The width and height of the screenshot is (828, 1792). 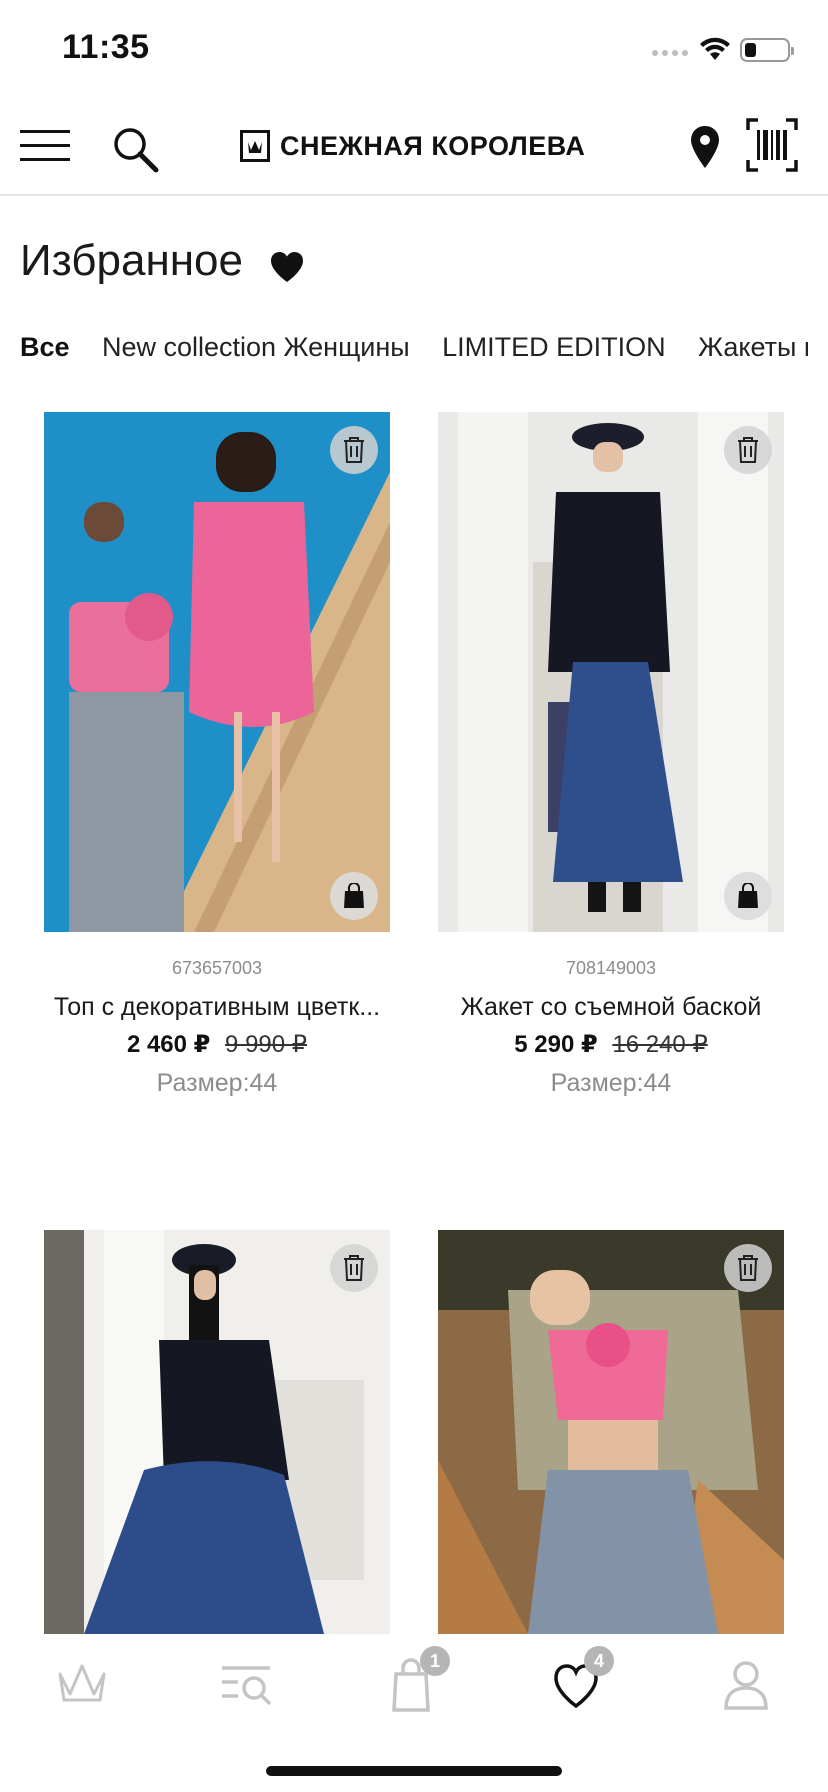 What do you see at coordinates (418, 1680) in the screenshot?
I see `nav-cart: 1` at bounding box center [418, 1680].